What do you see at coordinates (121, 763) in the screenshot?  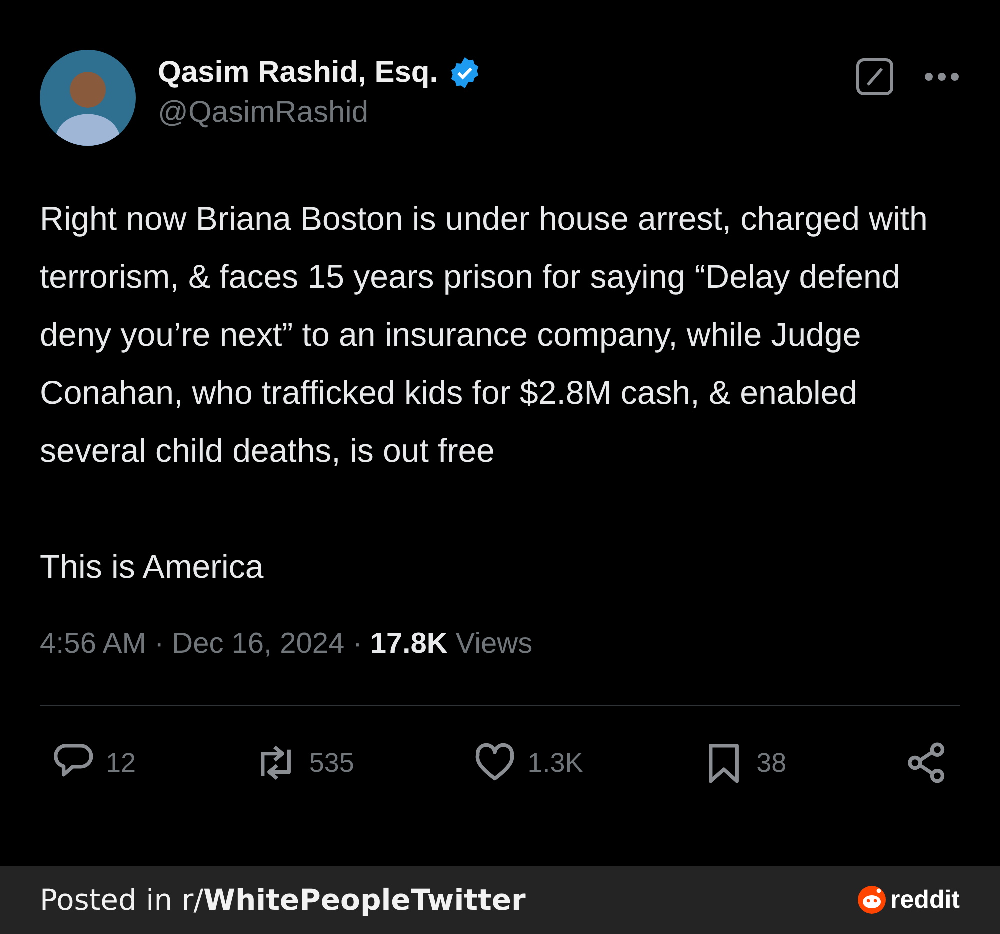 I see `count: 12` at bounding box center [121, 763].